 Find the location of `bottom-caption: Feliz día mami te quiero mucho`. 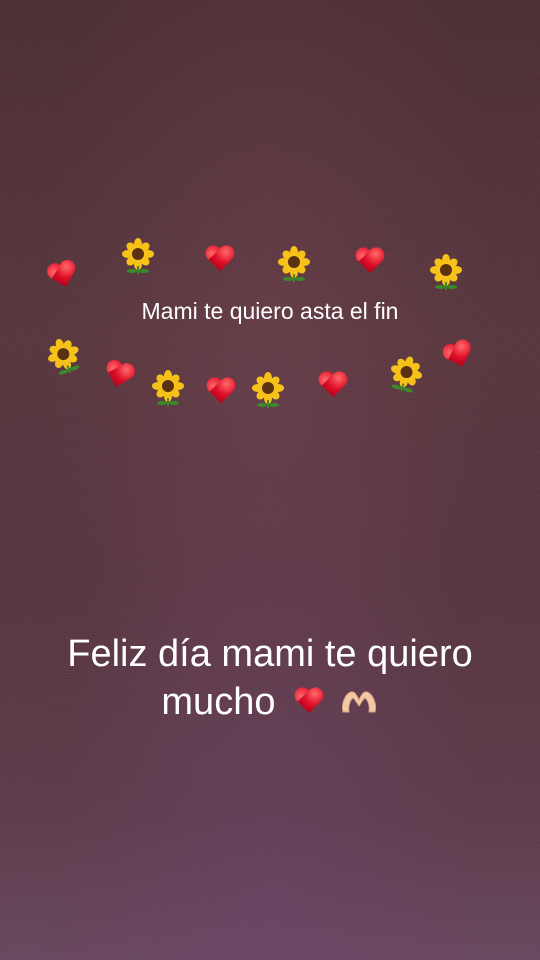

bottom-caption: Feliz día mami te quiero mucho is located at coordinates (270, 678).